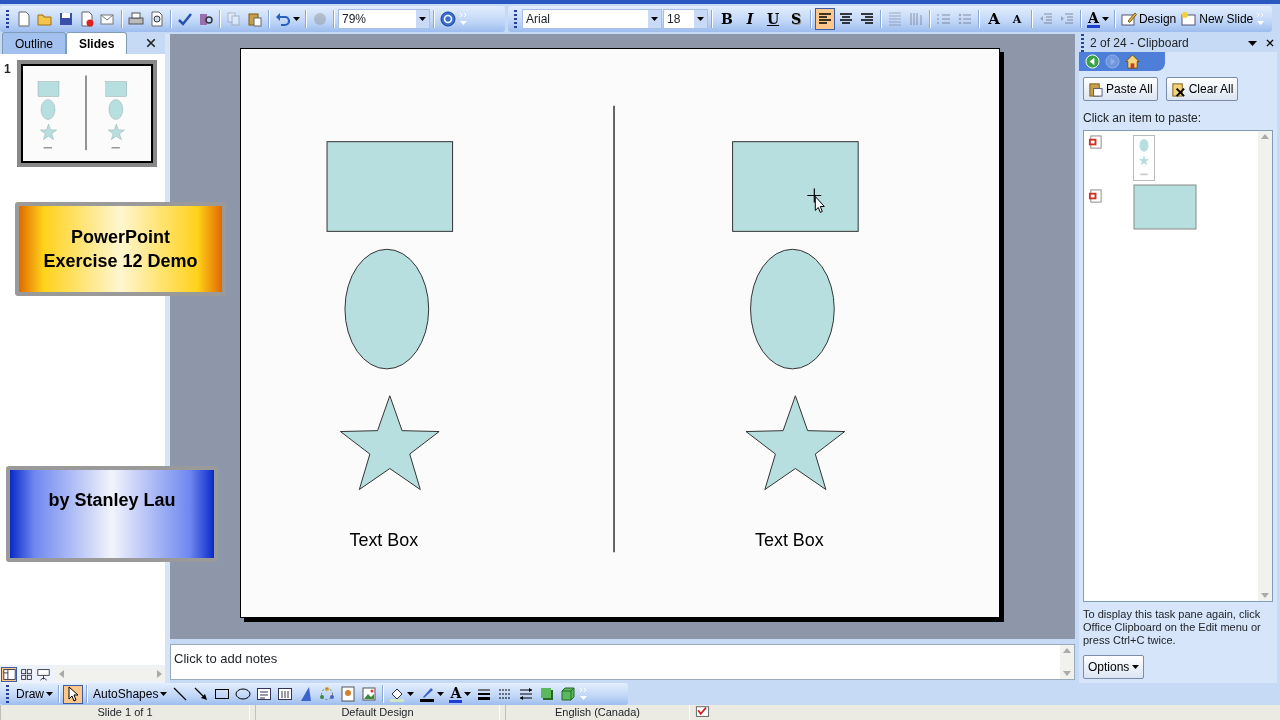 Image resolution: width=1280 pixels, height=720 pixels. I want to click on status-text: Slide 1 of 1, so click(125, 712).